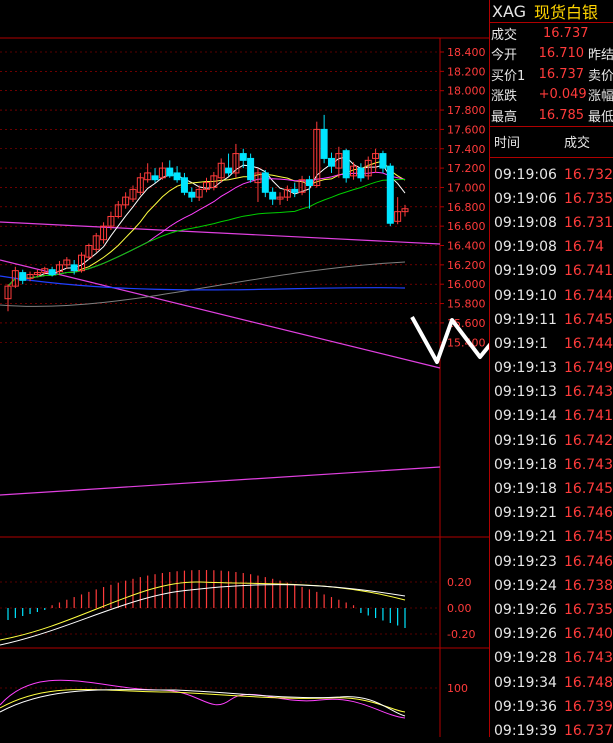  I want to click on trade-row: 09:19:3416.748, so click(551, 682).